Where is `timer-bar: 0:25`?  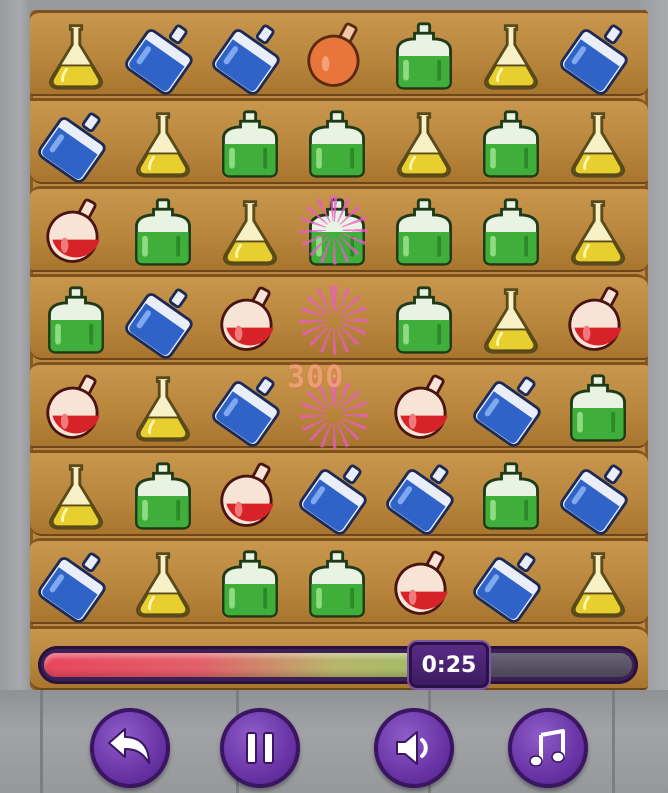
timer-bar: 0:25 is located at coordinates (338, 665).